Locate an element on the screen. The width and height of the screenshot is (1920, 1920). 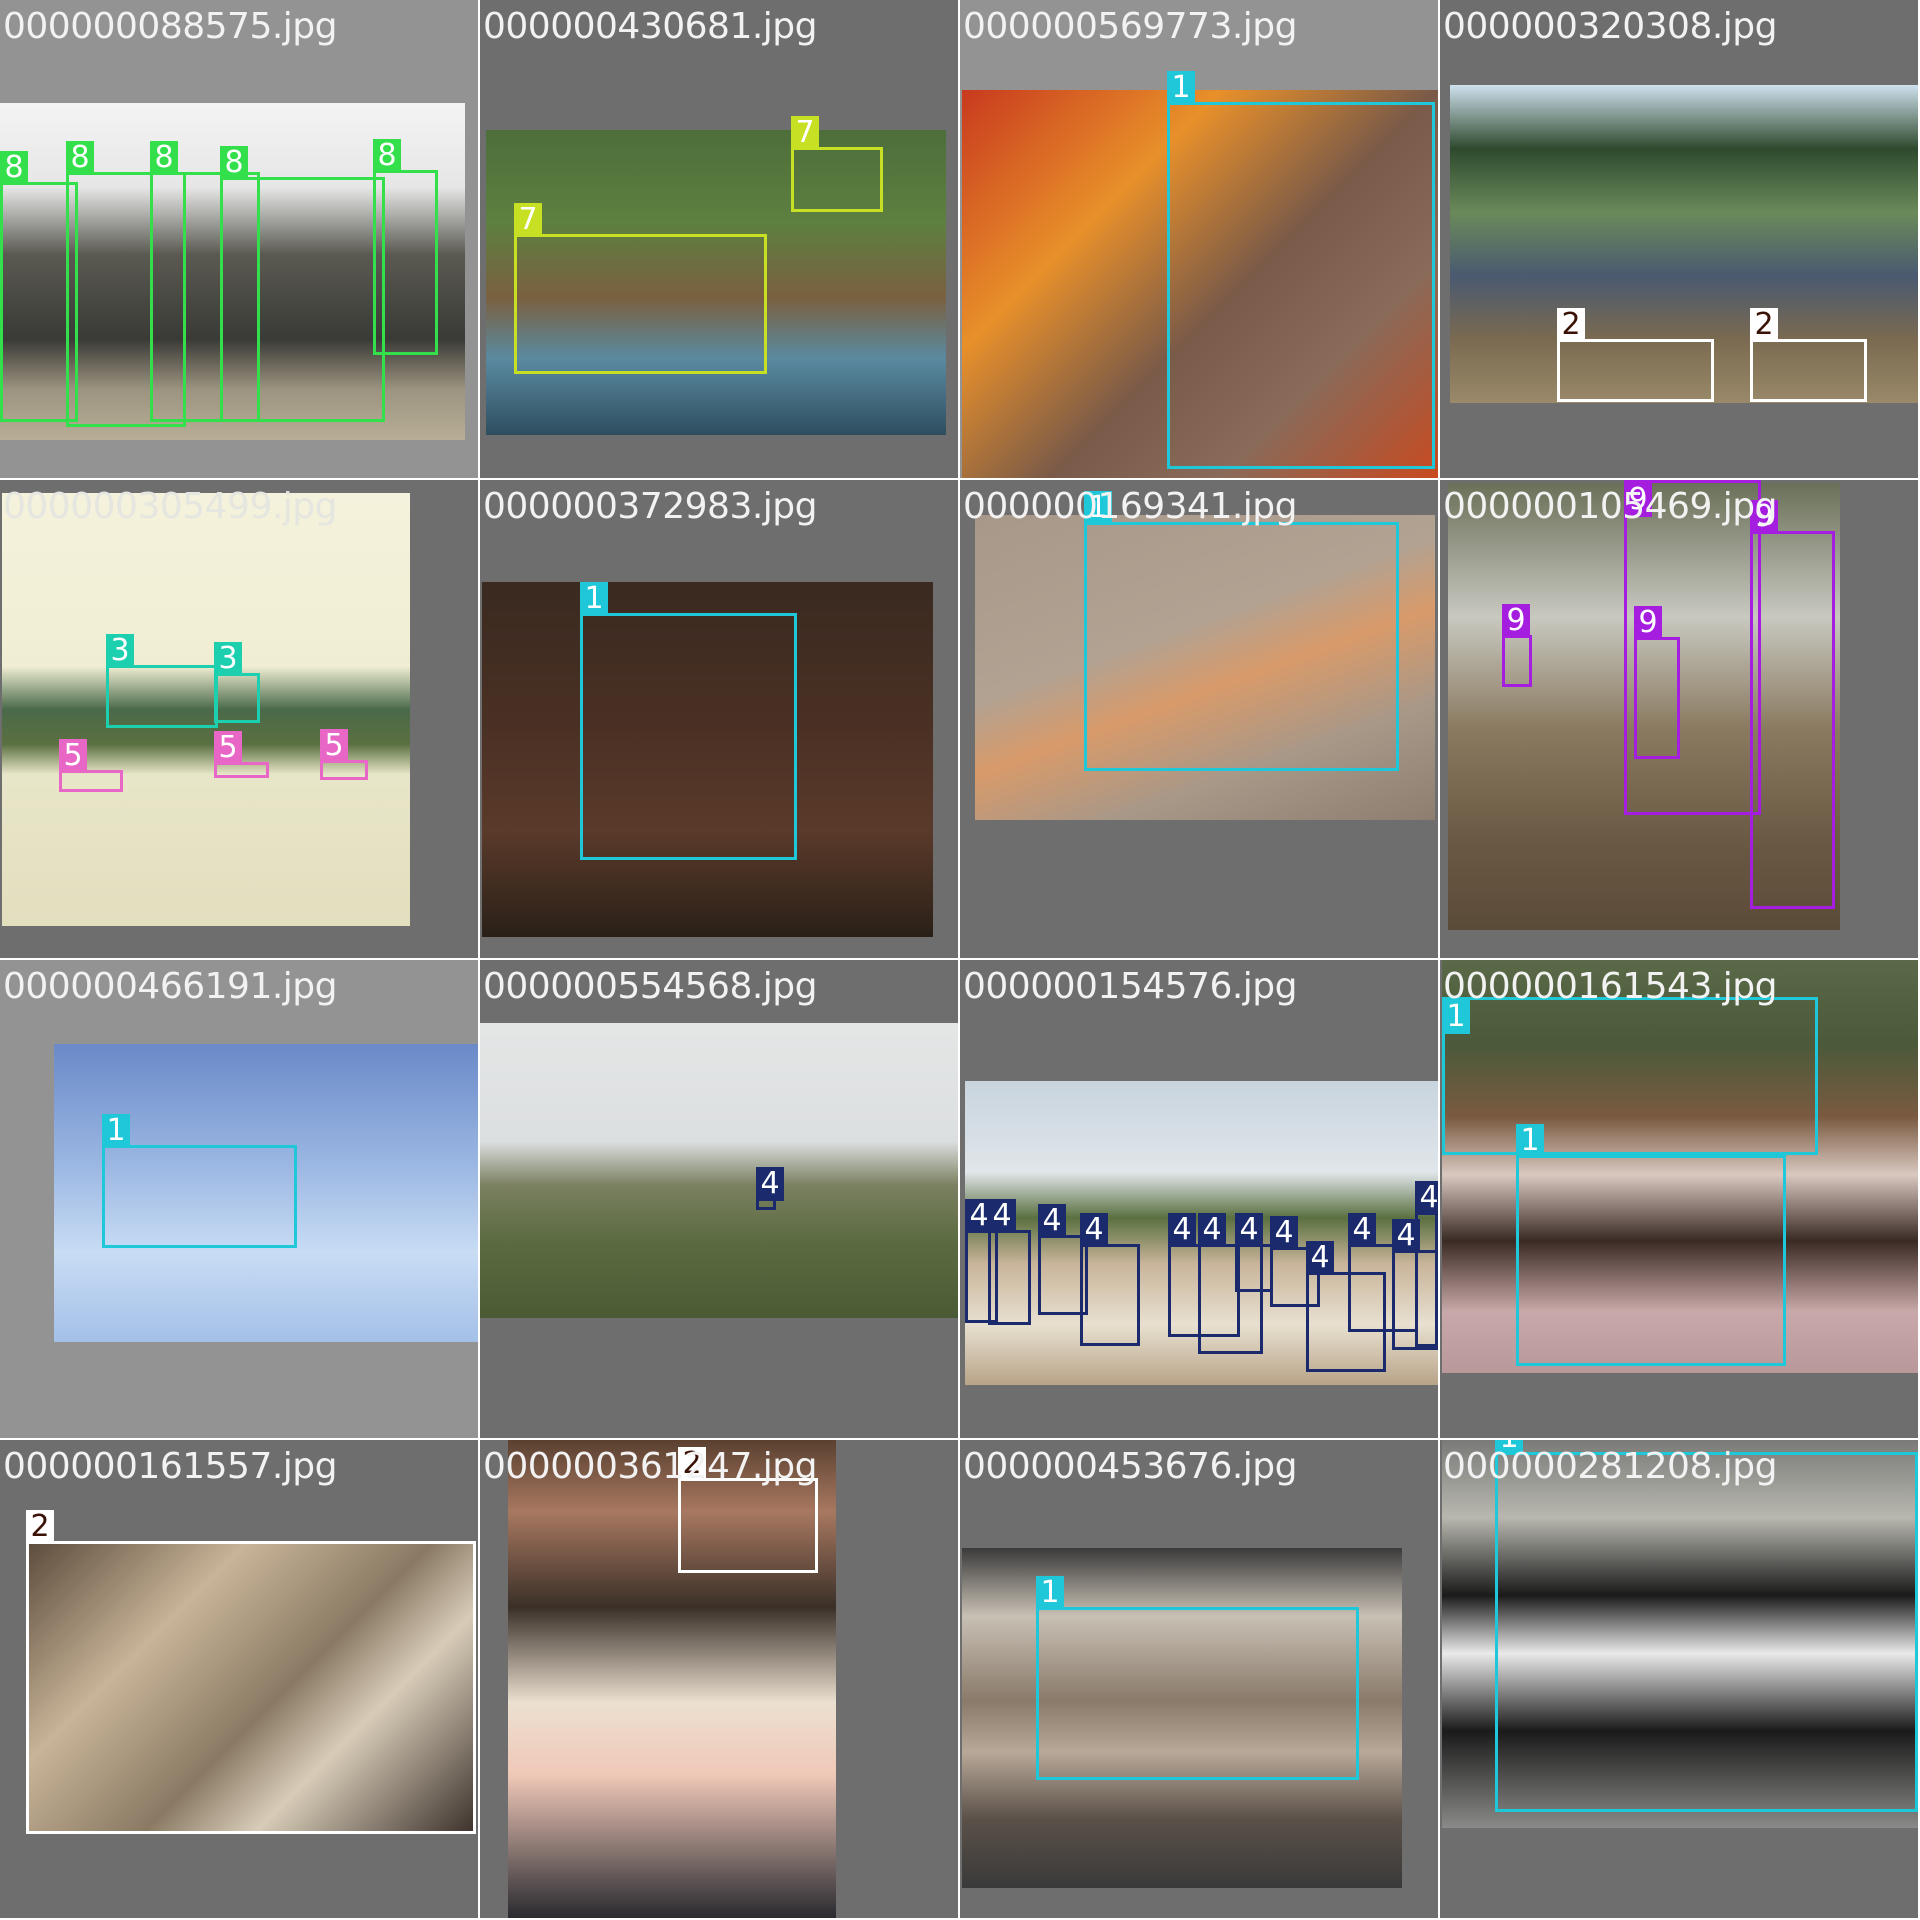
grid-tile: 000000320308.jpg 2 2 is located at coordinates (1679, 239).